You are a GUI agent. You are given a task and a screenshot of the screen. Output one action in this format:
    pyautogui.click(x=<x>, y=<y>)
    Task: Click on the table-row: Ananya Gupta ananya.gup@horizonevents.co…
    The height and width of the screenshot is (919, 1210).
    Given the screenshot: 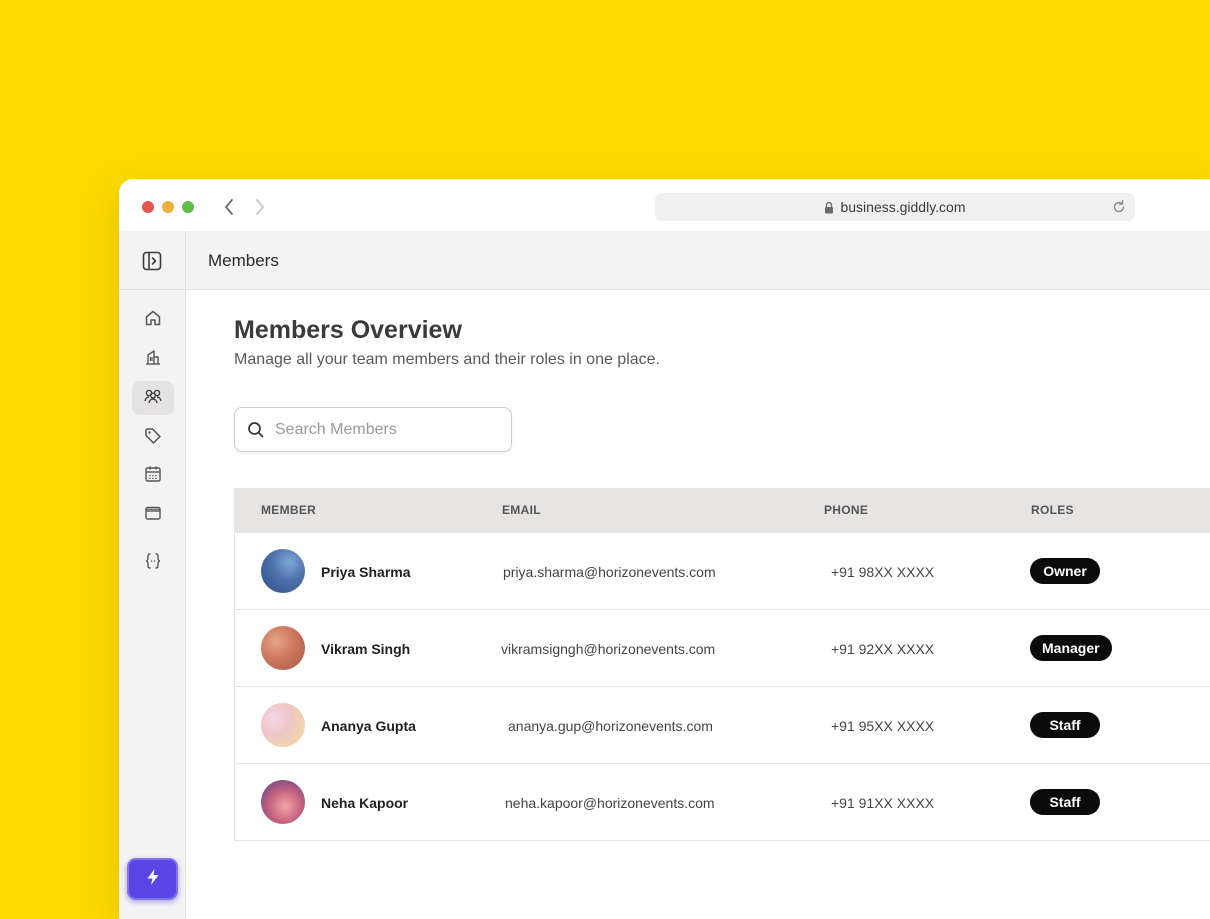 What is the action you would take?
    pyautogui.click(x=722, y=725)
    